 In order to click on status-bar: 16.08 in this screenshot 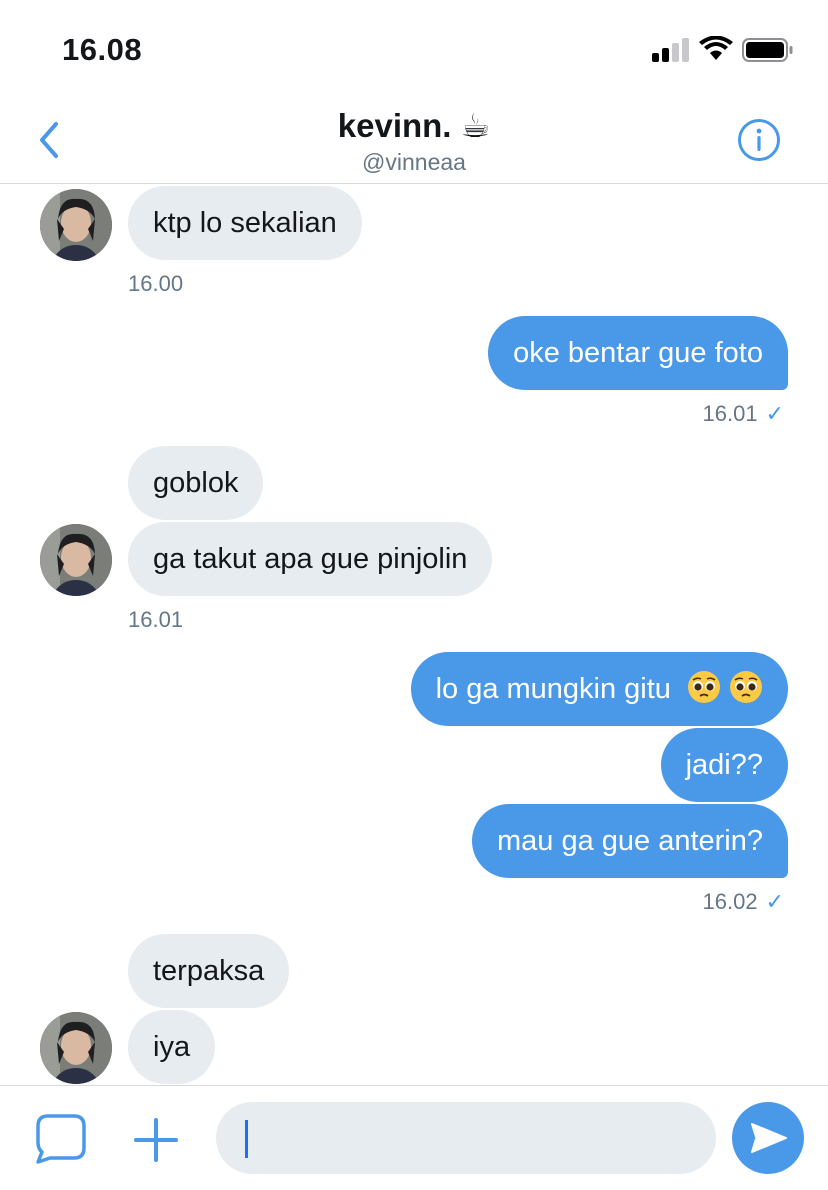, I will do `click(414, 46)`.